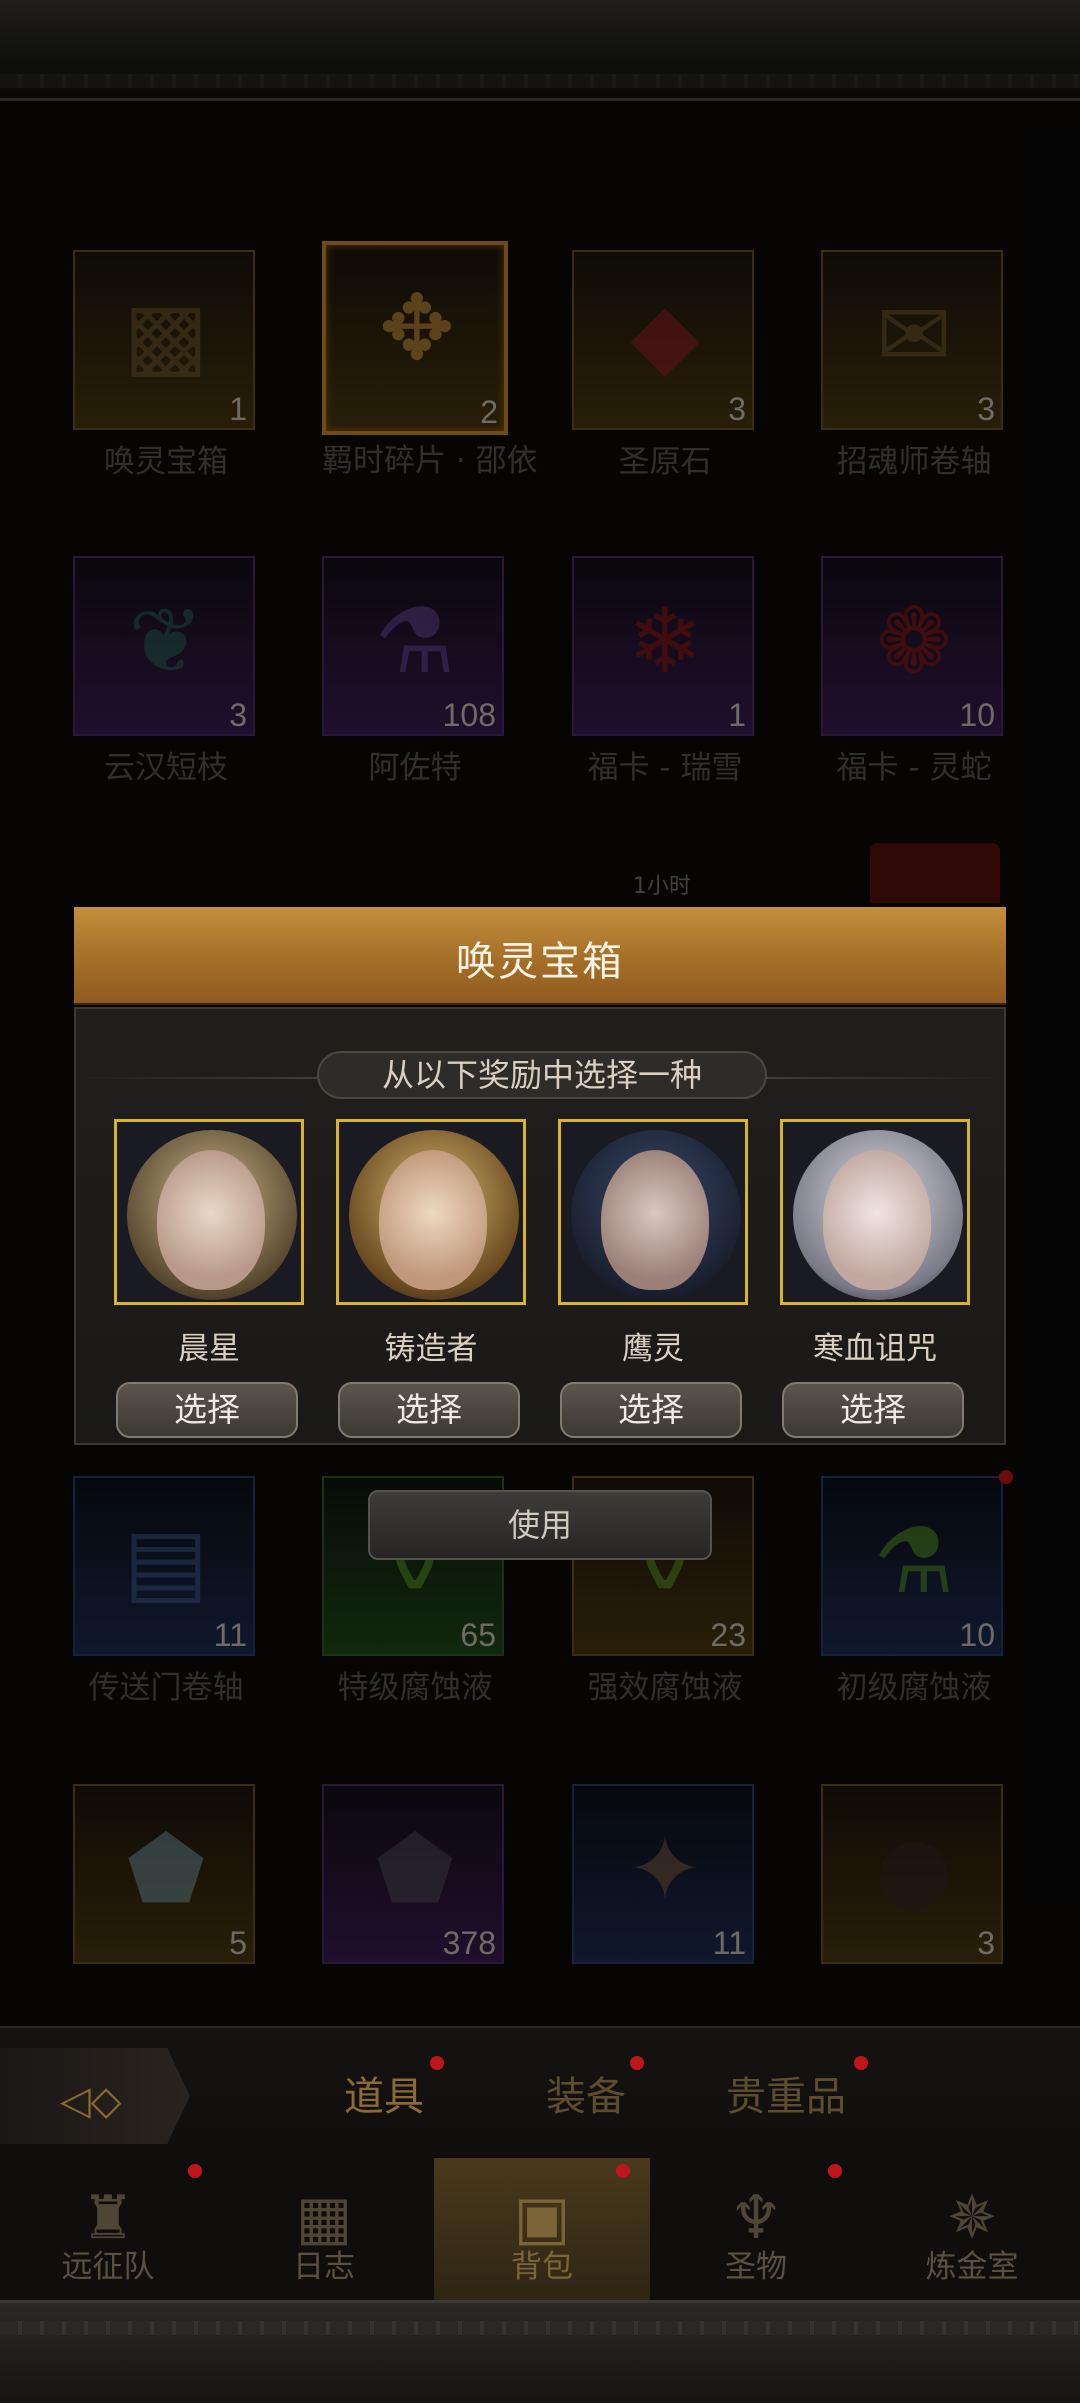  What do you see at coordinates (478, 1635) in the screenshot?
I see `item-count: 65` at bounding box center [478, 1635].